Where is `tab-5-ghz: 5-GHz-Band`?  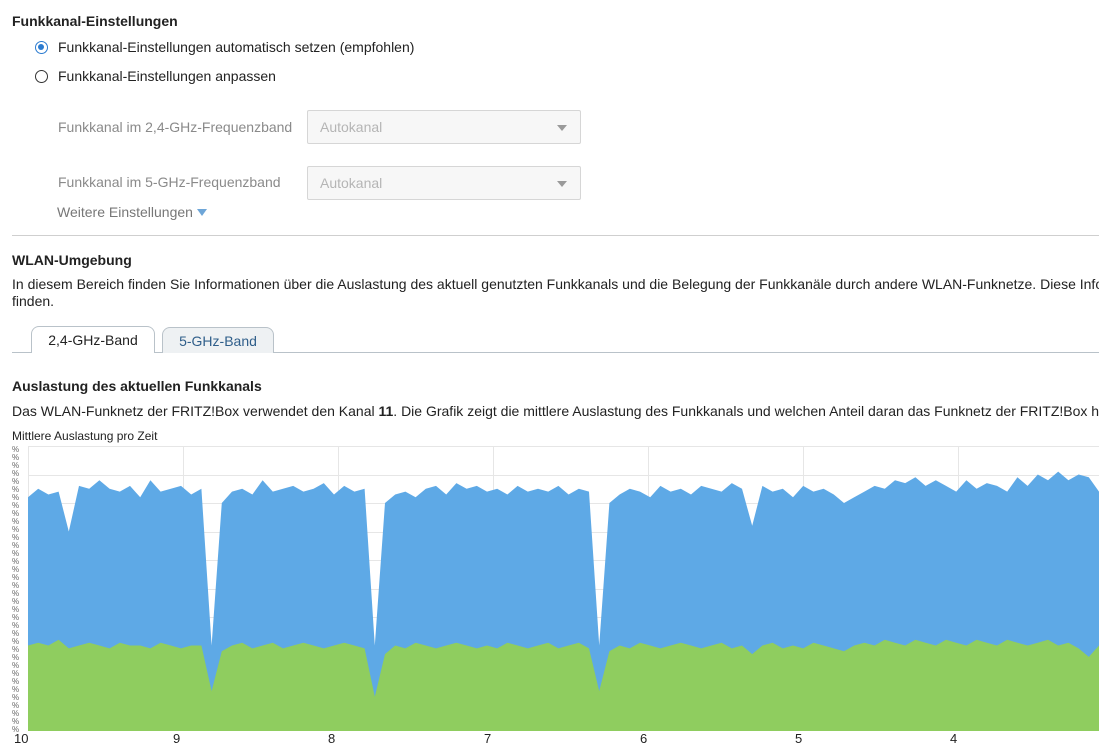
tab-5-ghz: 5-GHz-Band is located at coordinates (218, 340).